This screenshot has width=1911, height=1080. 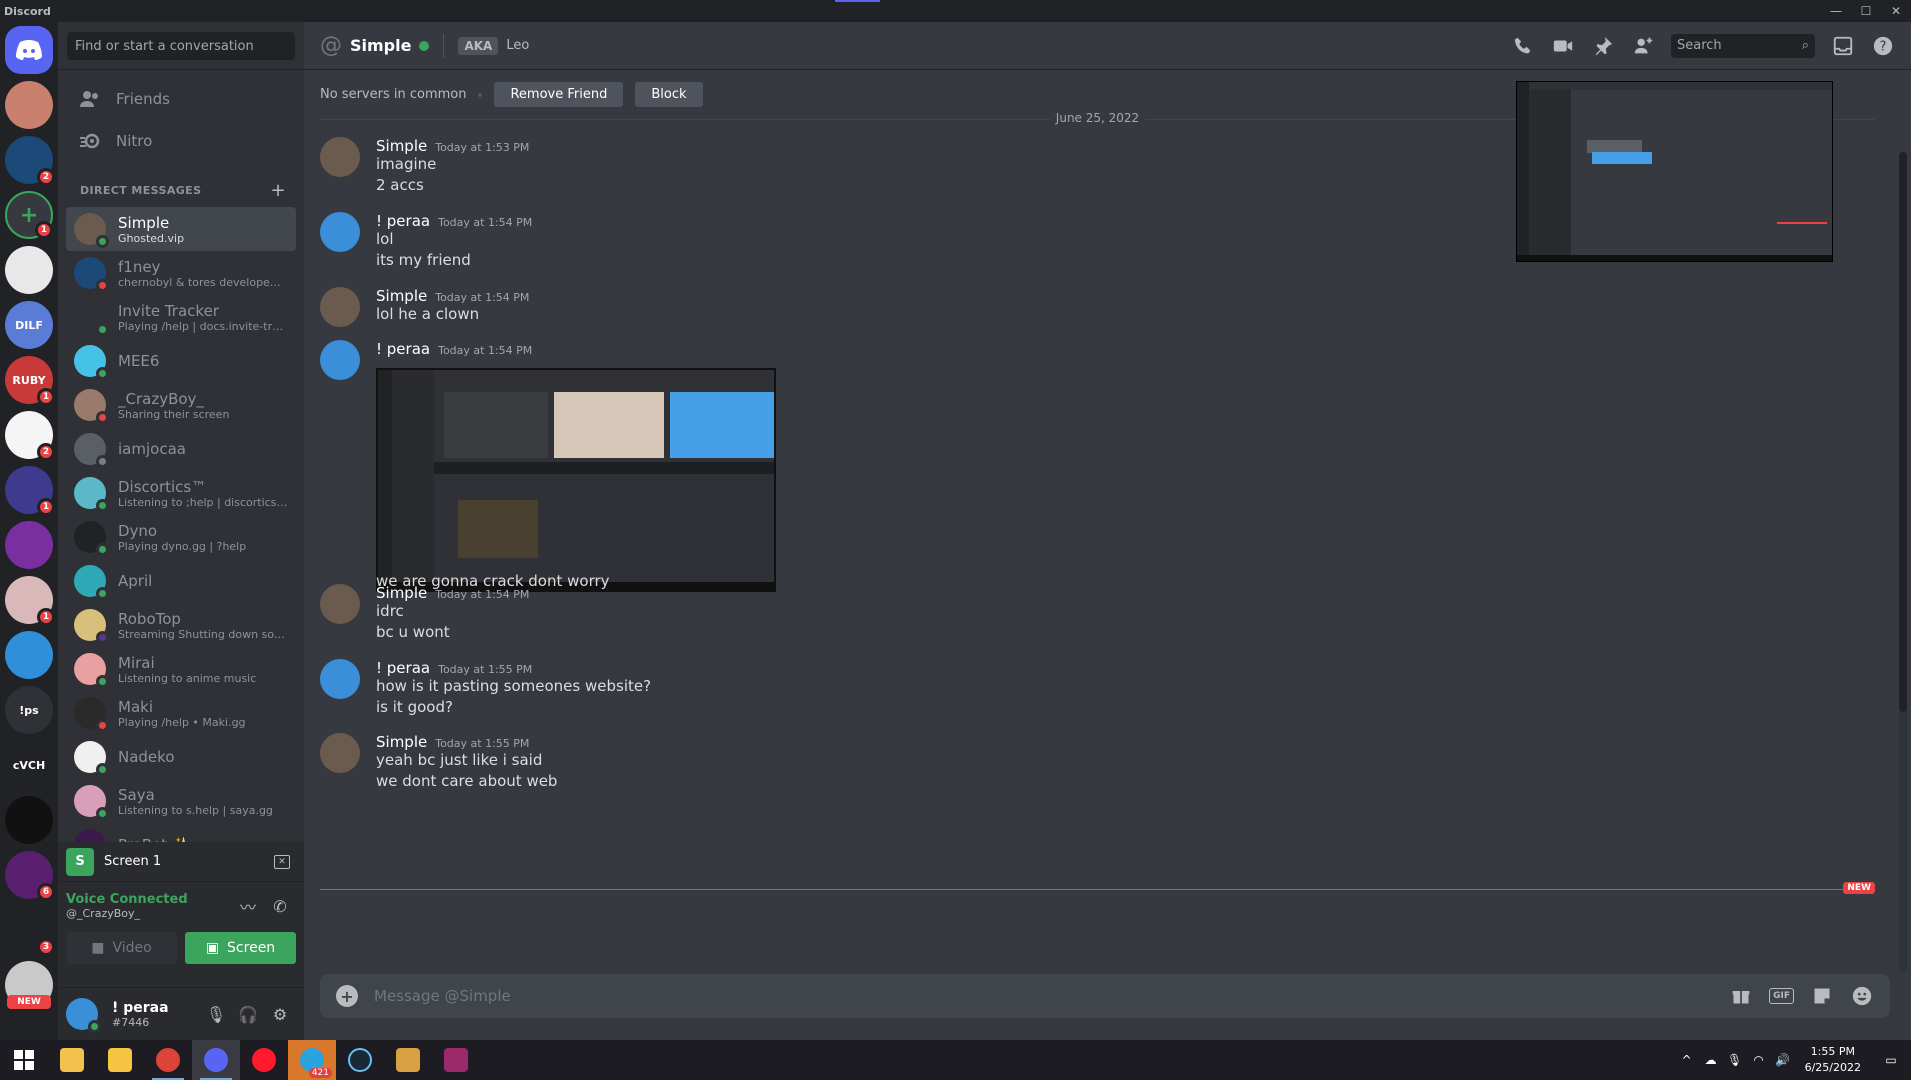 What do you see at coordinates (1862, 996) in the screenshot?
I see `emoji-icon` at bounding box center [1862, 996].